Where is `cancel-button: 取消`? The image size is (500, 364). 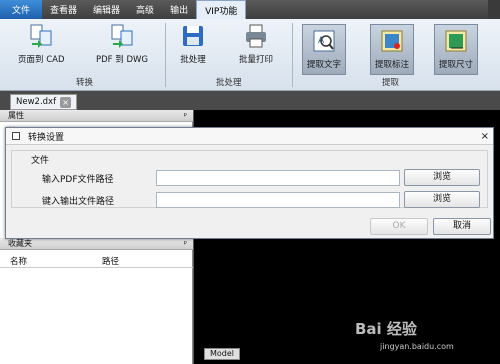 cancel-button: 取消 is located at coordinates (462, 226).